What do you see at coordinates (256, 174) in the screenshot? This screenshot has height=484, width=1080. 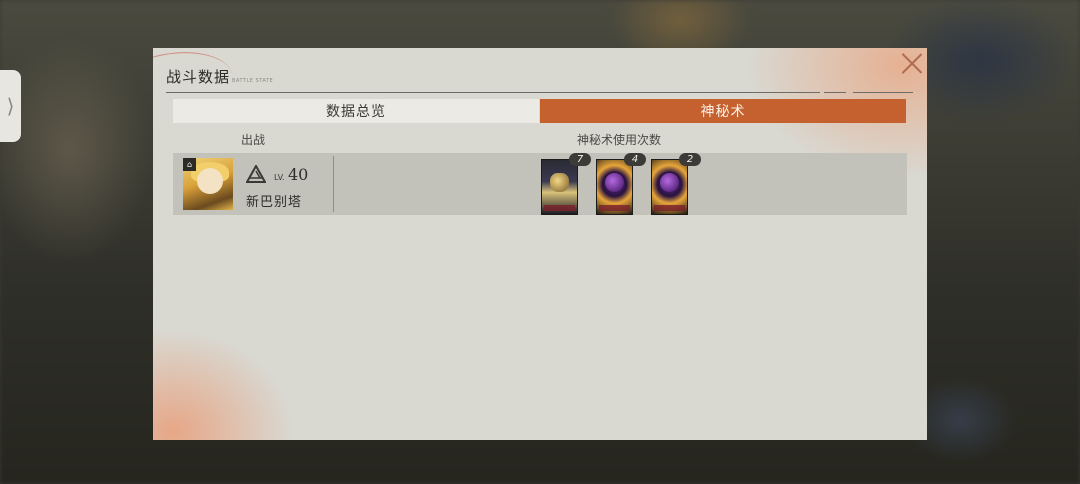 I see `triangle-rank-icon` at bounding box center [256, 174].